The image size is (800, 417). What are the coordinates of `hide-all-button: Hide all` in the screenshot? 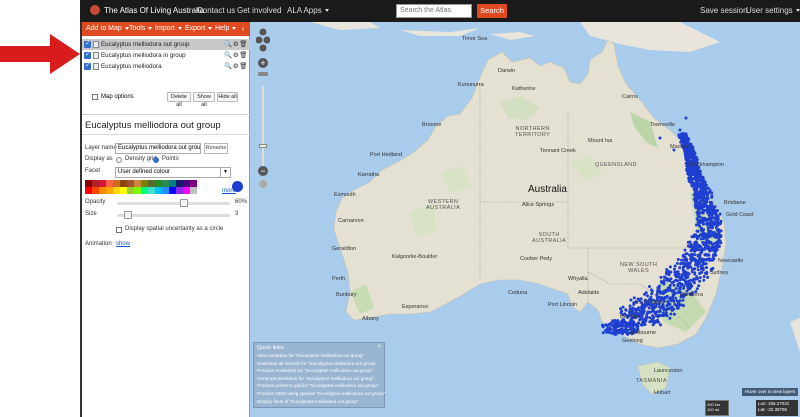 It's located at (227, 97).